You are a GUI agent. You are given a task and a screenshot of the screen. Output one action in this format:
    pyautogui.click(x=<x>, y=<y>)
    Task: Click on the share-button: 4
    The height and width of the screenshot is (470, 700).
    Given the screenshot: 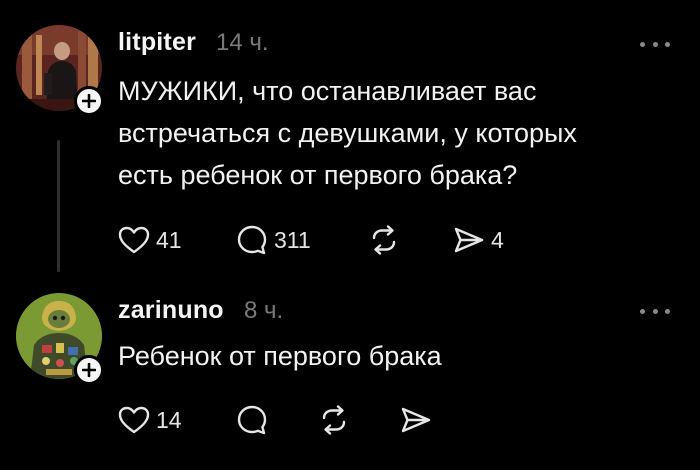 What is the action you would take?
    pyautogui.click(x=478, y=240)
    